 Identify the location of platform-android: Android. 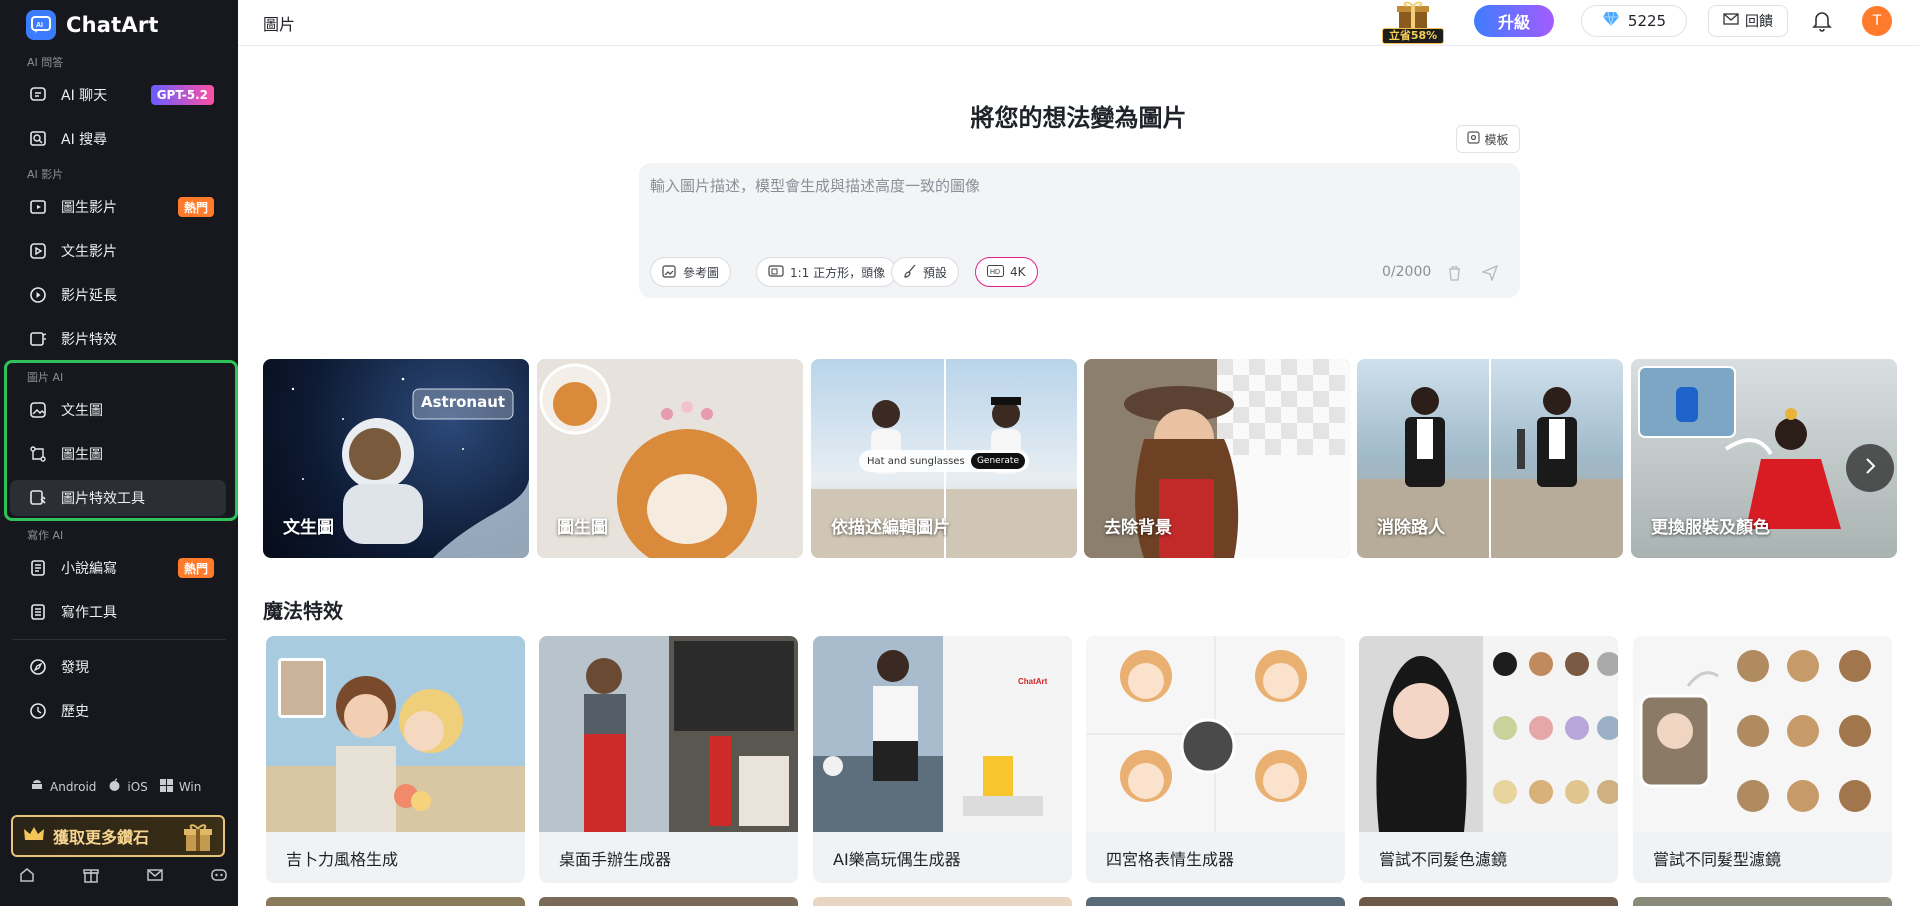
(73, 787).